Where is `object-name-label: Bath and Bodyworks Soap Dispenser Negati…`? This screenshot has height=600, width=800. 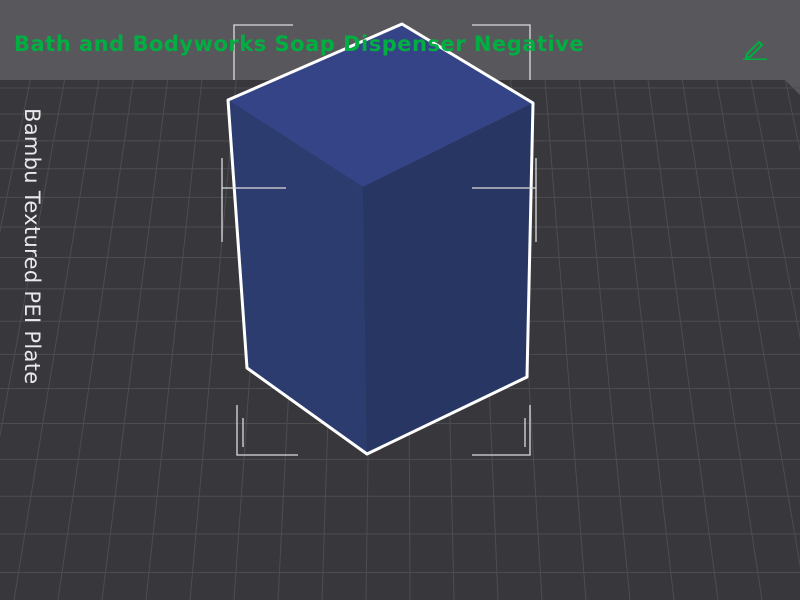 object-name-label: Bath and Bodyworks Soap Dispenser Negati… is located at coordinates (299, 44).